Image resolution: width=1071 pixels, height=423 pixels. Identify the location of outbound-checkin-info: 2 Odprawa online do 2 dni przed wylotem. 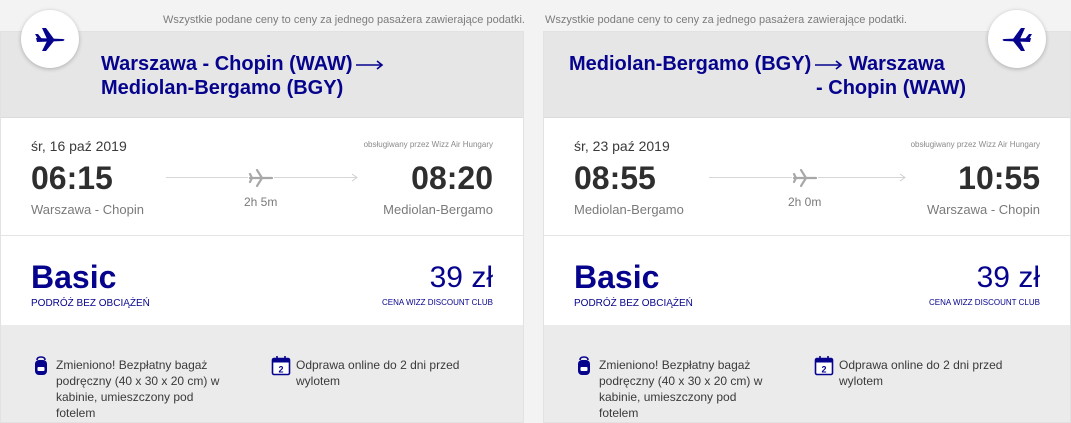
(386, 375).